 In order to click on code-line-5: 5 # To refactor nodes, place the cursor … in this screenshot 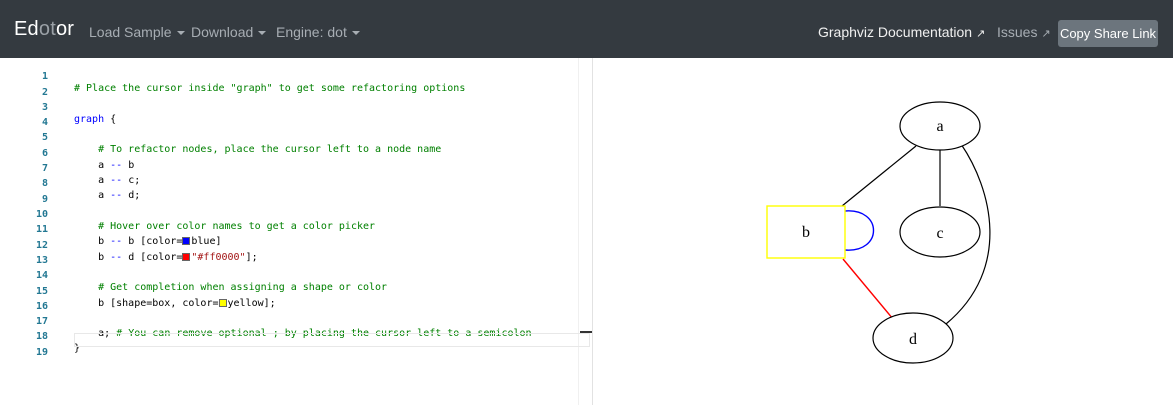, I will do `click(295, 137)`.